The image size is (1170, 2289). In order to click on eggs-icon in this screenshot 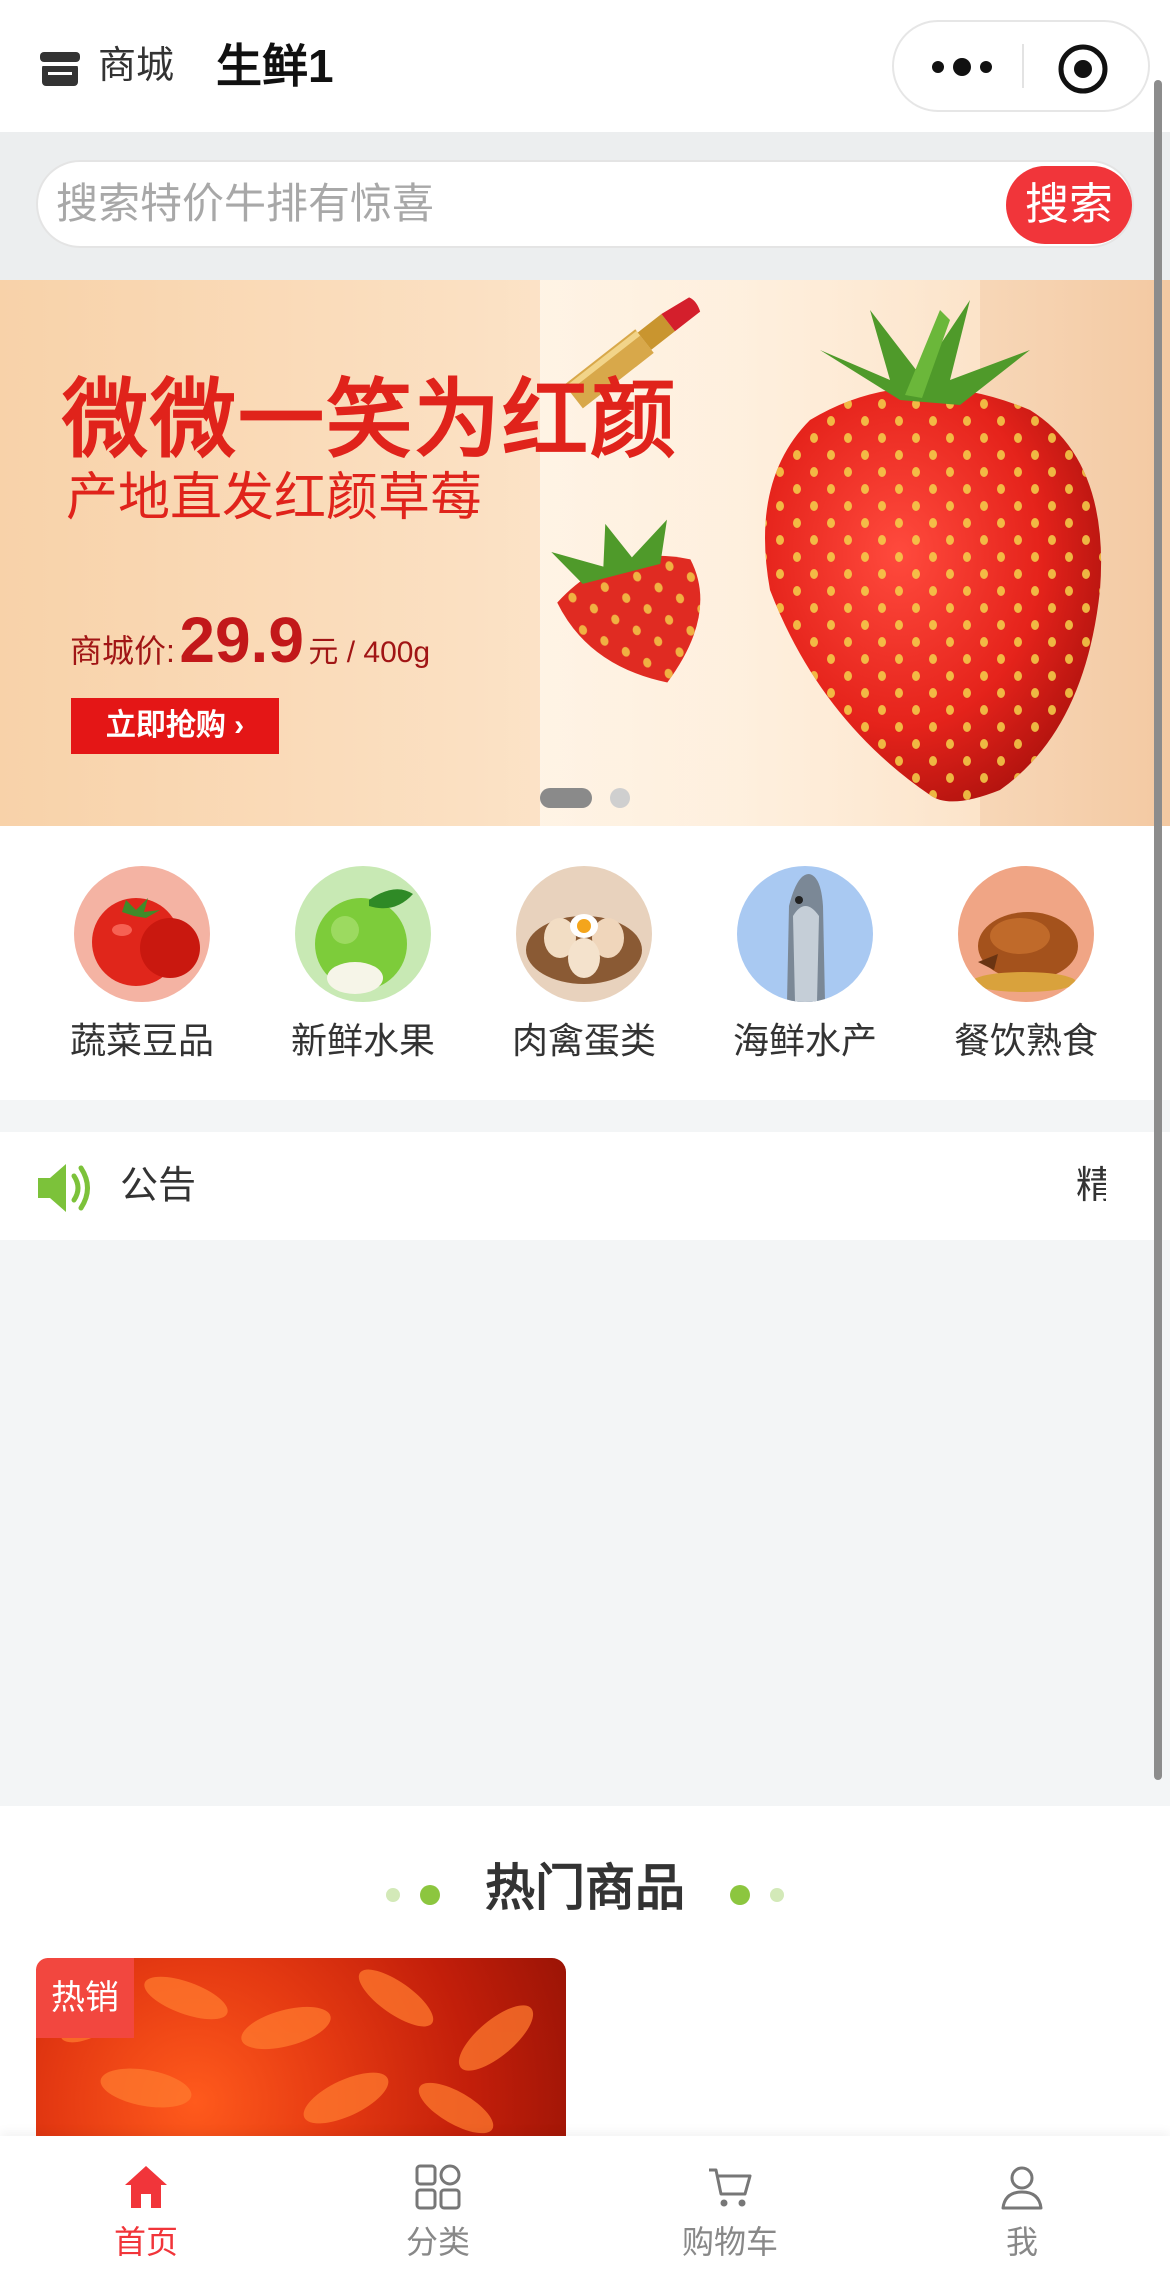, I will do `click(584, 934)`.